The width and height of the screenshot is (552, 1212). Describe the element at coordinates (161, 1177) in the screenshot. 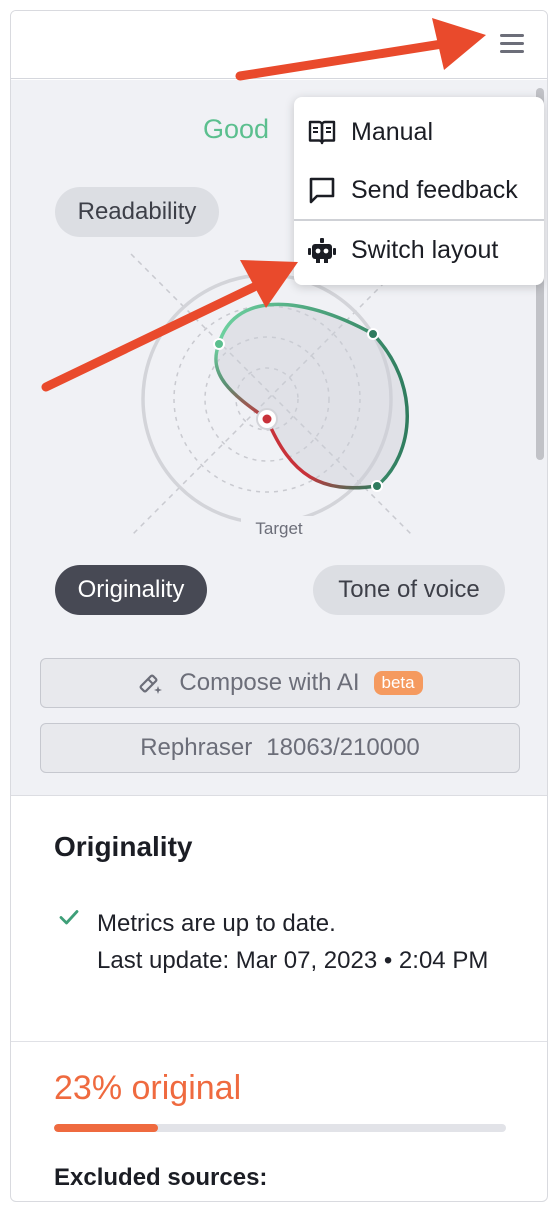

I see `excluded-sources-label: Excluded sources:` at that location.